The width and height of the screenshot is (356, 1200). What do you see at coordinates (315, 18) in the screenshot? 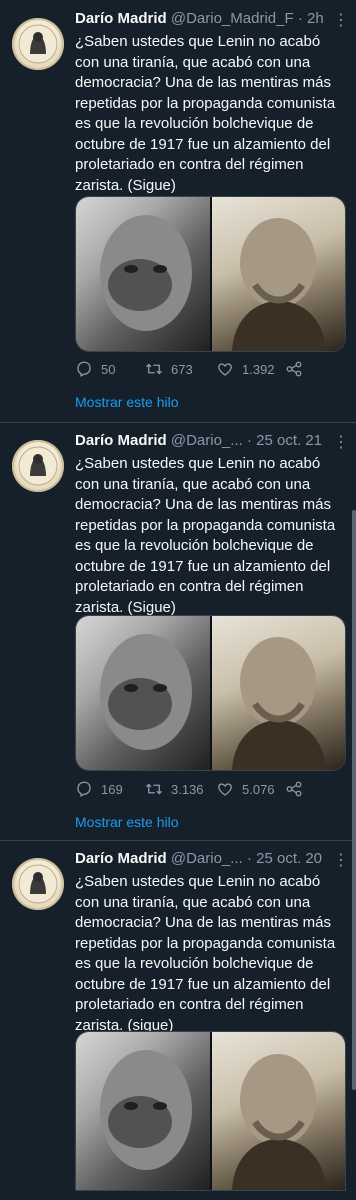
I see `timestamp: 2h` at bounding box center [315, 18].